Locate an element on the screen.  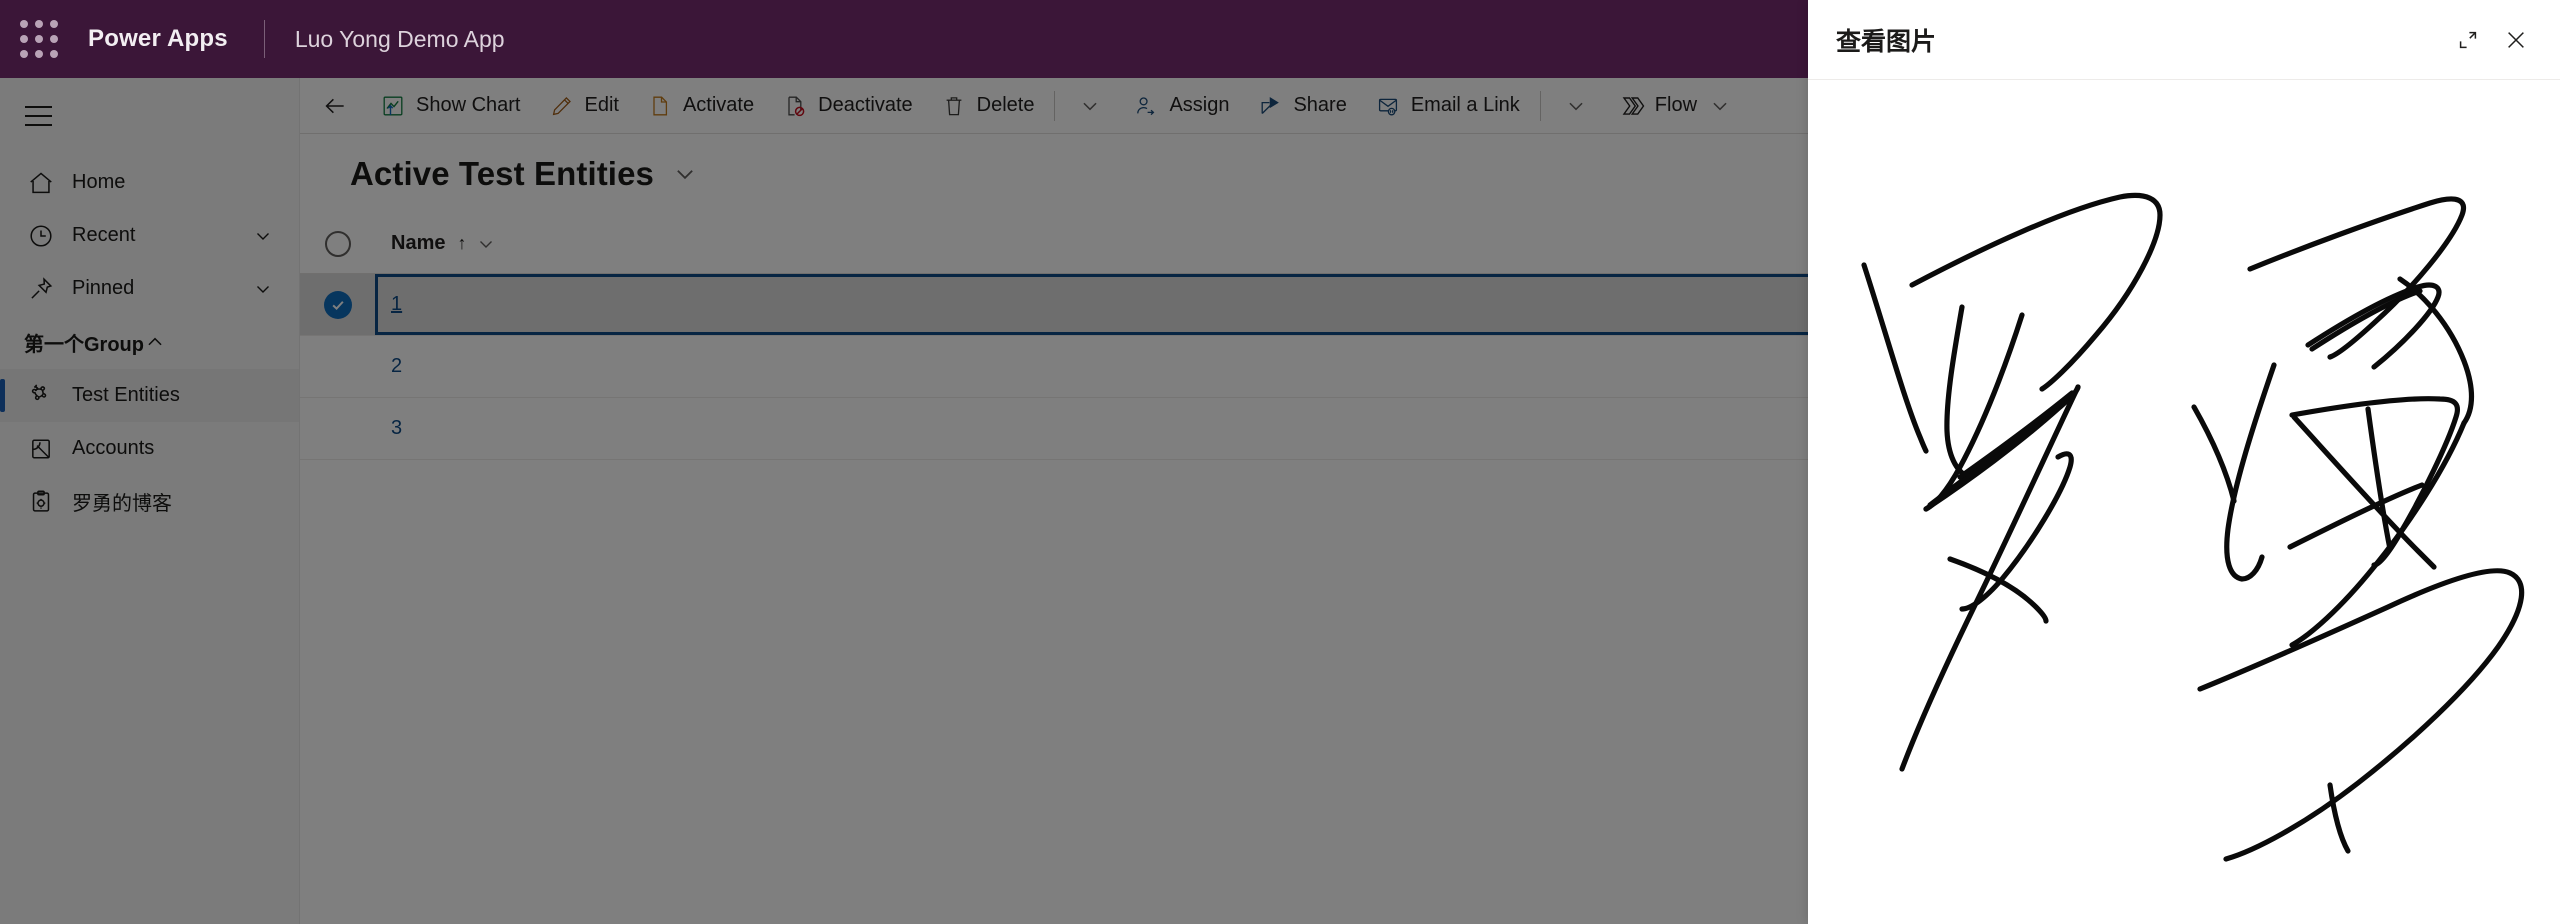
deactivate-icon is located at coordinates (795, 106).